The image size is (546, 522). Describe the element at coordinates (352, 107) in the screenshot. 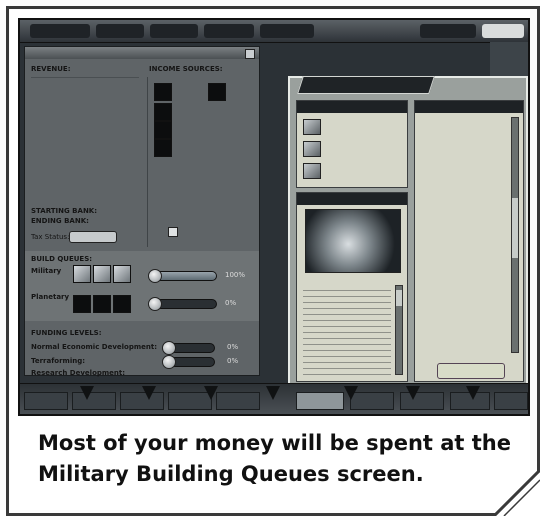

I see `current-queue-header` at that location.